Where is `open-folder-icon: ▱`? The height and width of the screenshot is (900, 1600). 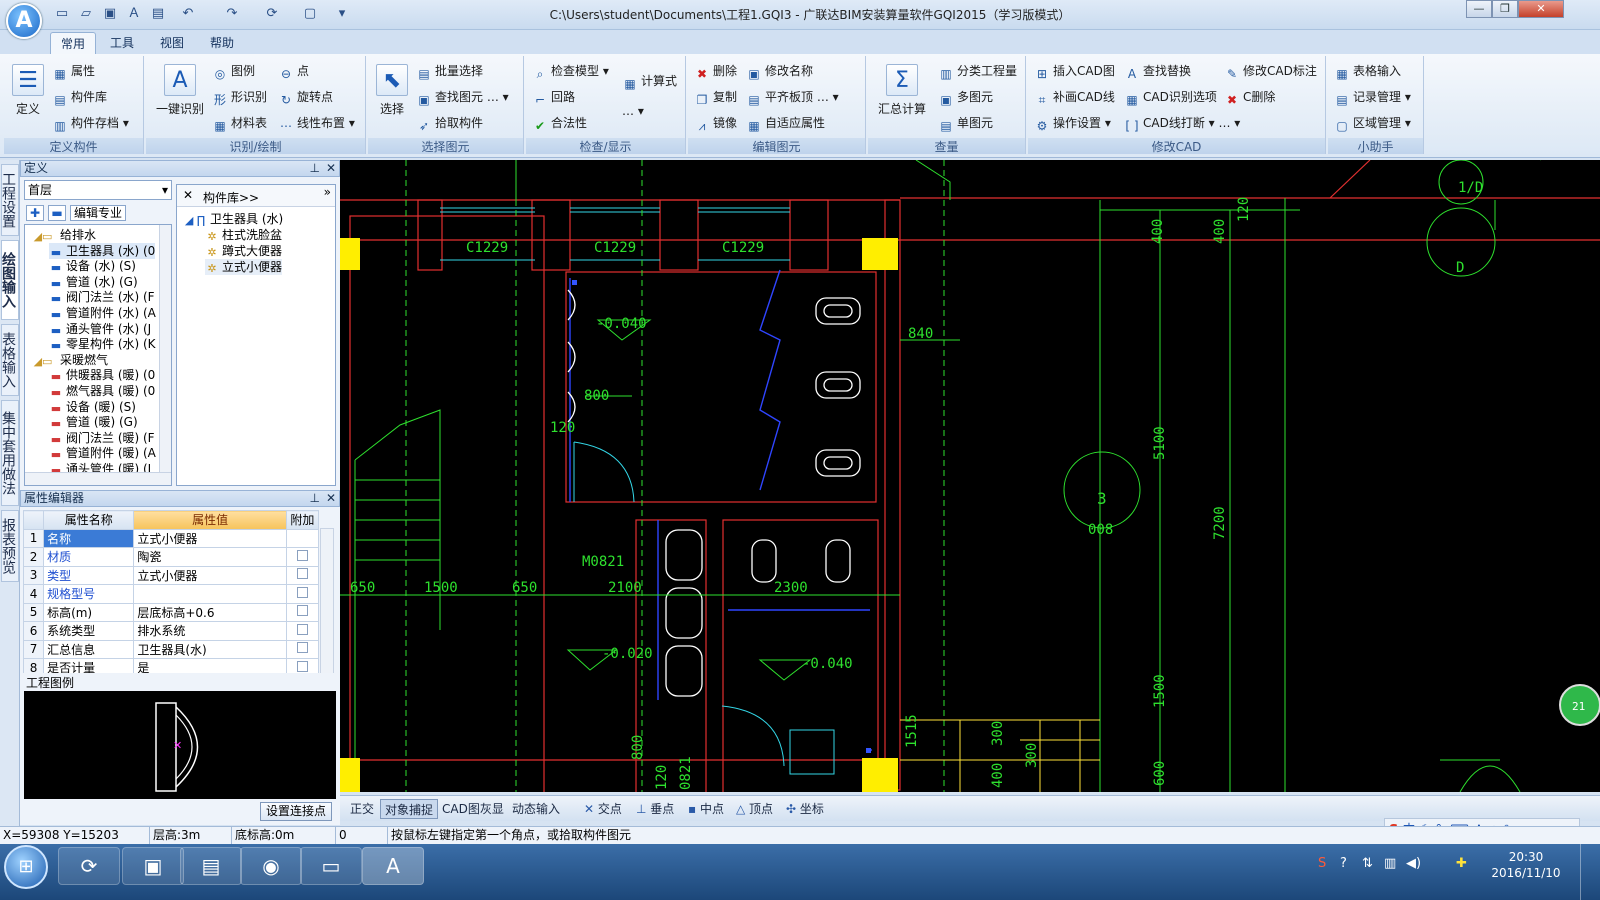
open-folder-icon: ▱ is located at coordinates (86, 14).